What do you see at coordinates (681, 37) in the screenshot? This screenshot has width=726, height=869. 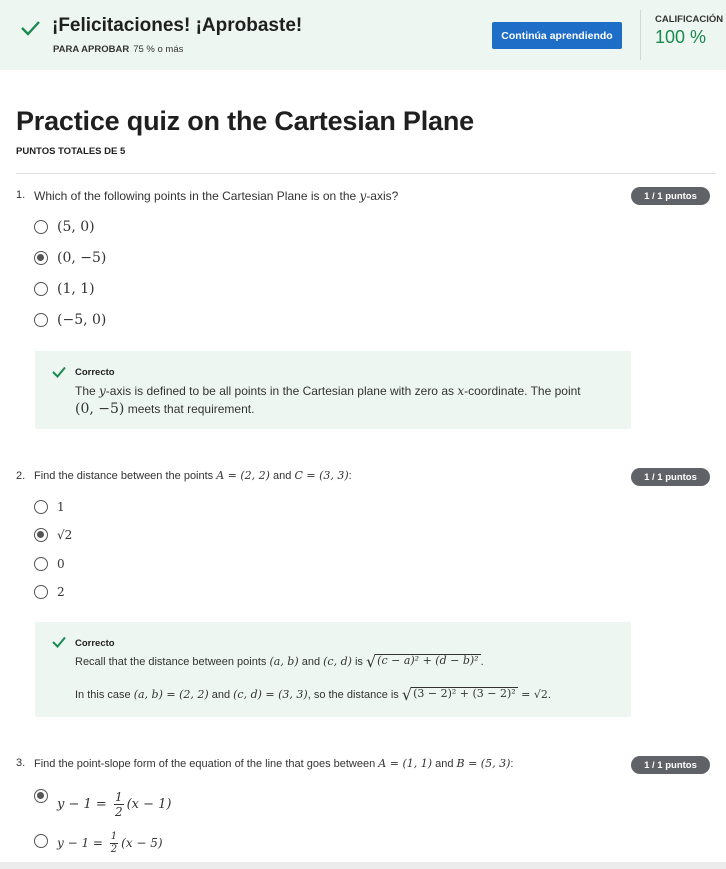 I see `grade-value: 100 %` at bounding box center [681, 37].